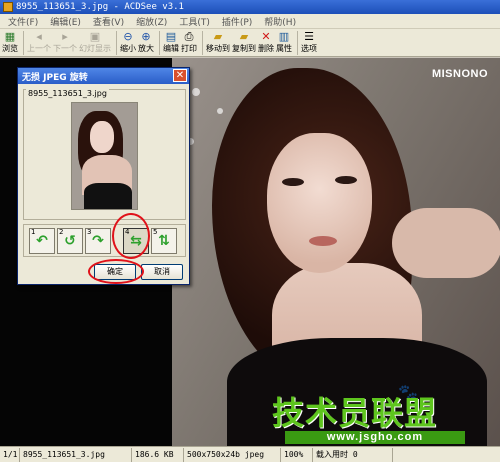  I want to click on rotate-cw-icon: ↷, so click(98, 241).